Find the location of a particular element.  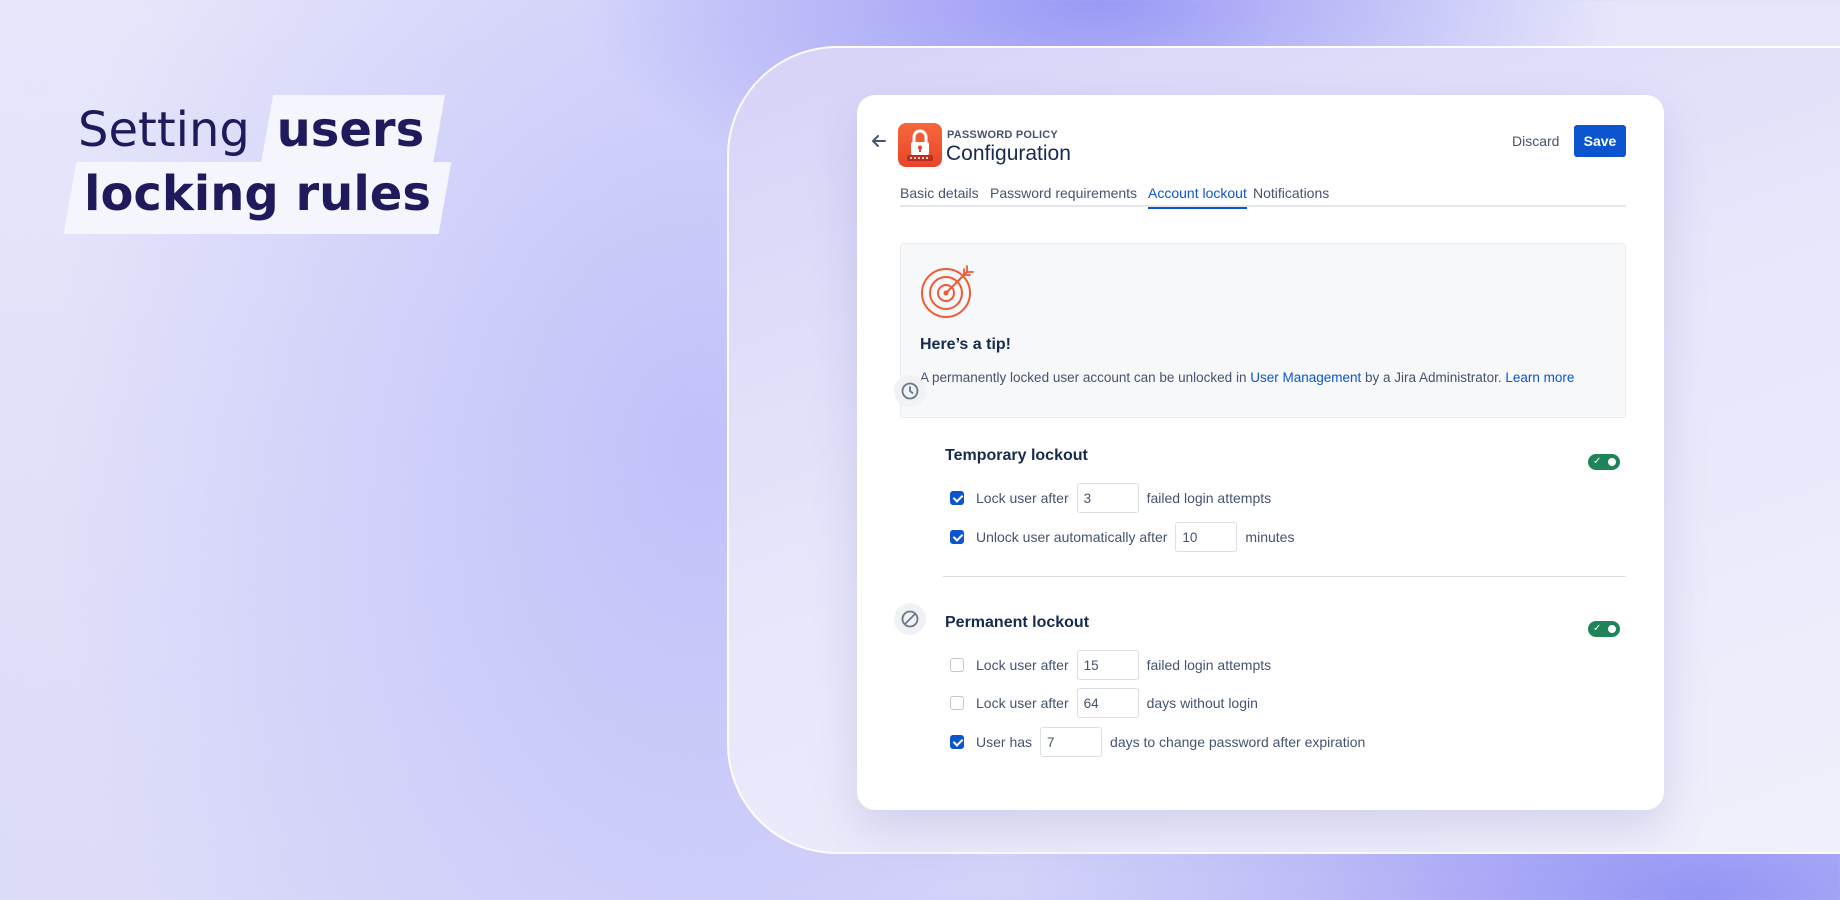

permanent-lock-attempts-input is located at coordinates (1107, 665).